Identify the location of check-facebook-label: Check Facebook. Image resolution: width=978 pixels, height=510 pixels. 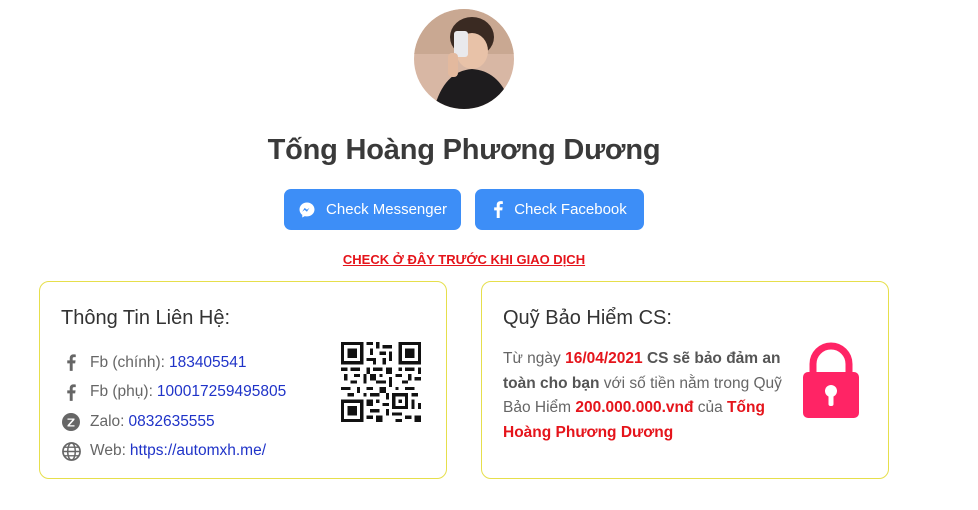
(570, 209).